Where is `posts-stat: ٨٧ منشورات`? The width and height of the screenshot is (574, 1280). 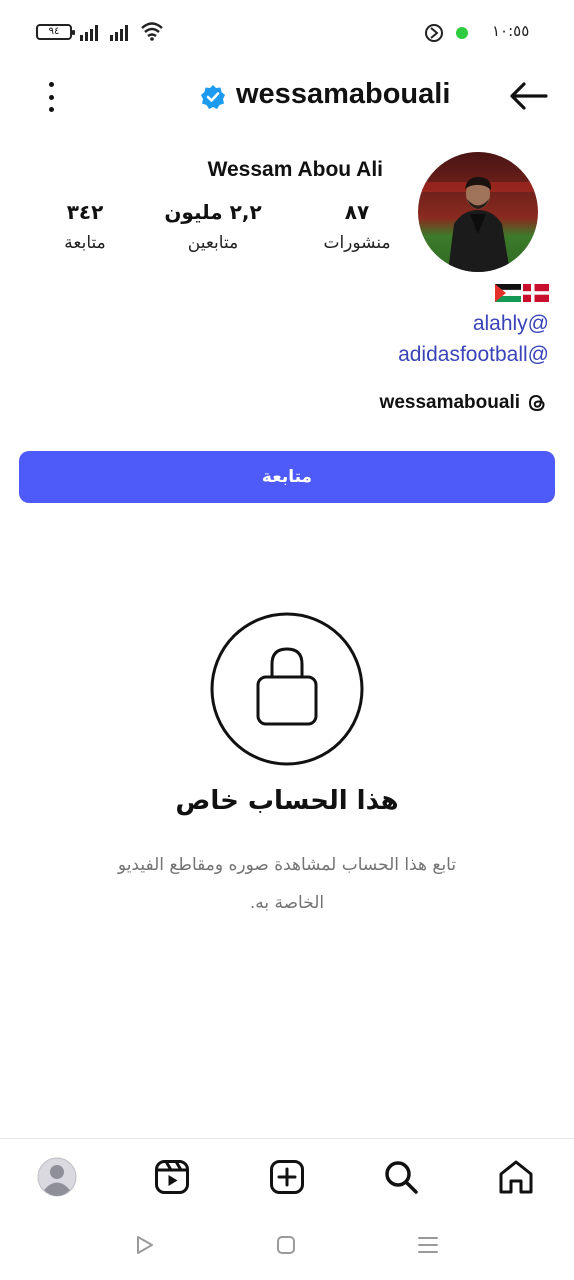
posts-stat: ٨٧ منشورات is located at coordinates (357, 229).